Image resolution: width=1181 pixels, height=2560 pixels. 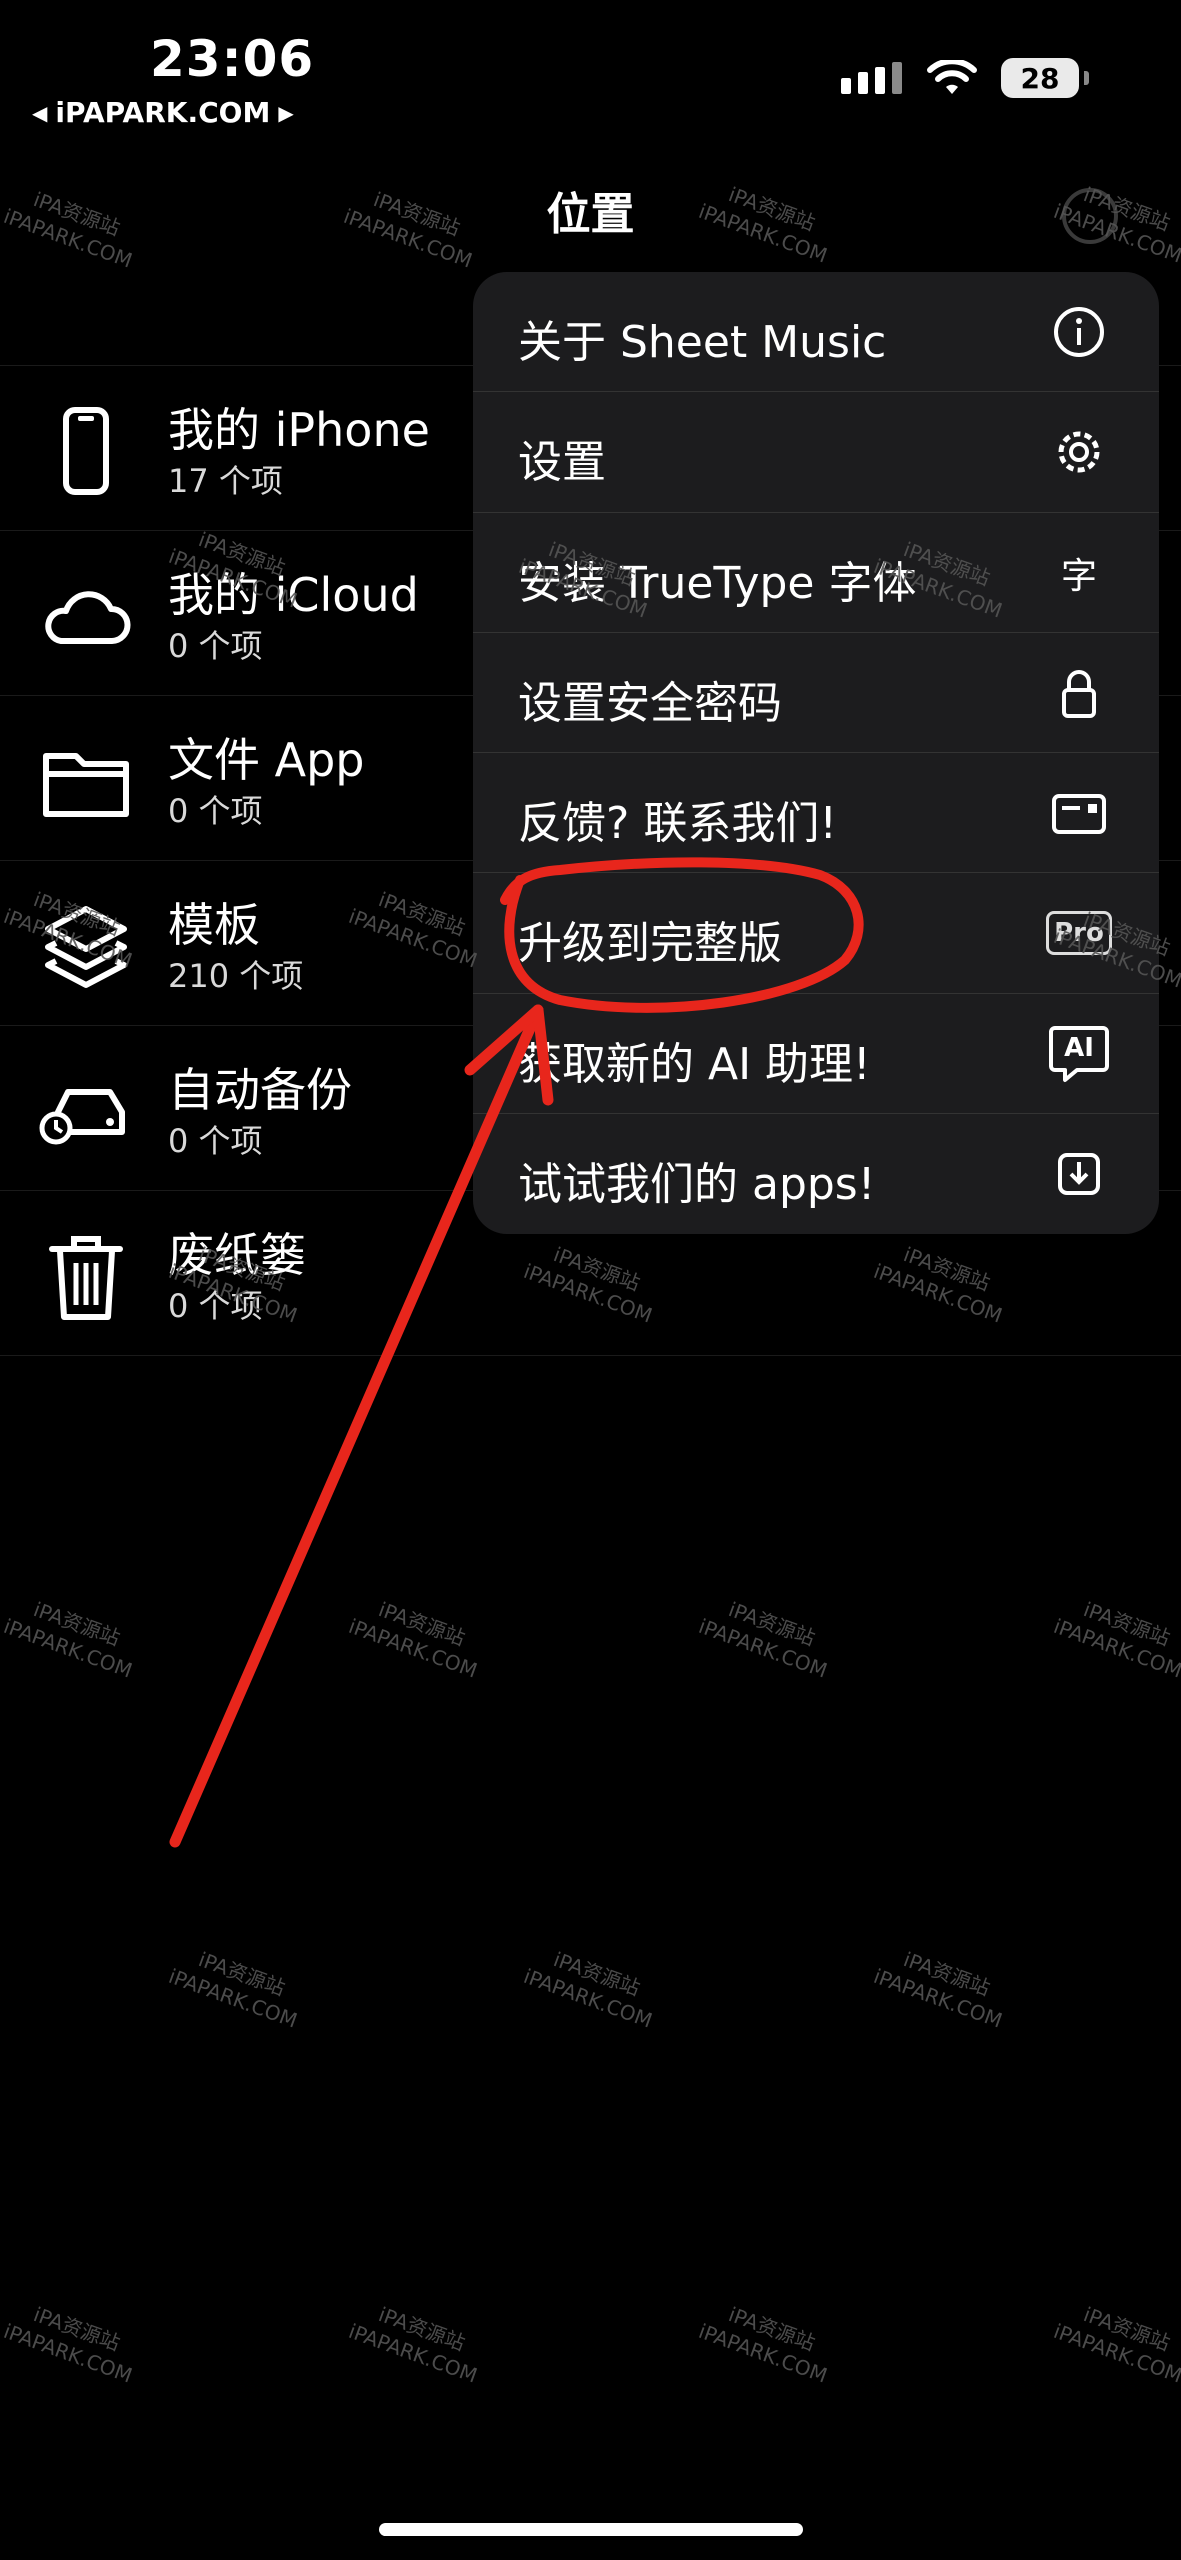 I want to click on menu-item-label: 升级到完整版, so click(x=650, y=944).